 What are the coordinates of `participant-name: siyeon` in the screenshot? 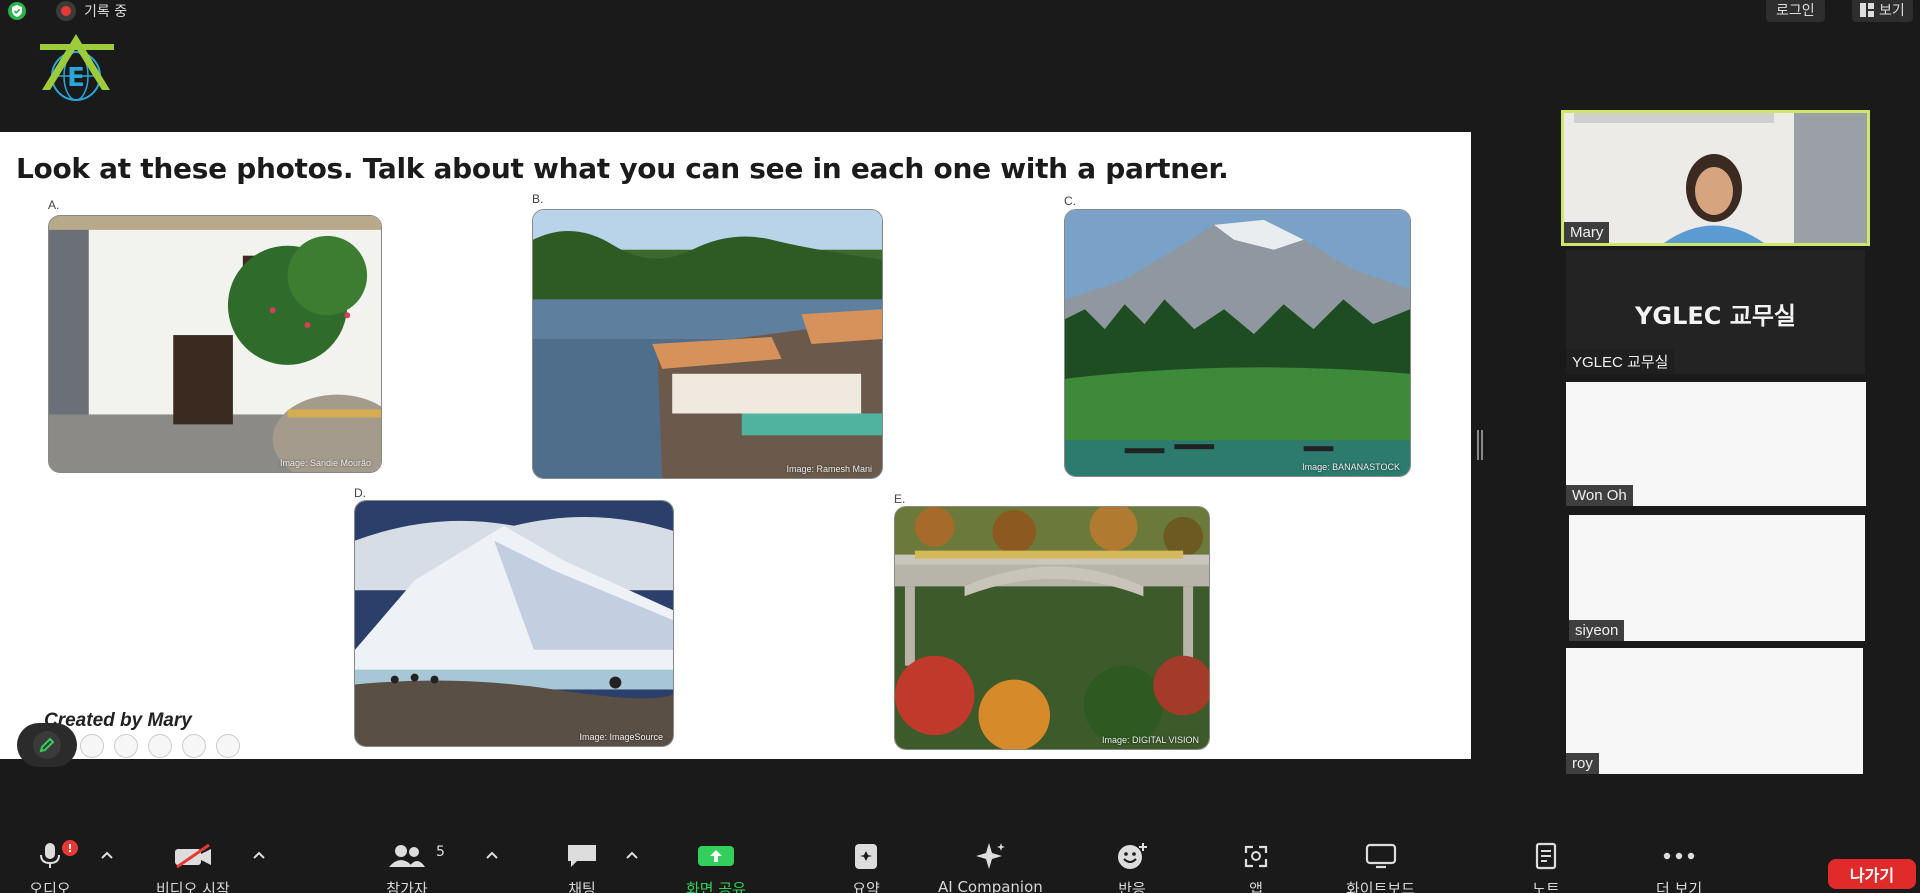 It's located at (1597, 630).